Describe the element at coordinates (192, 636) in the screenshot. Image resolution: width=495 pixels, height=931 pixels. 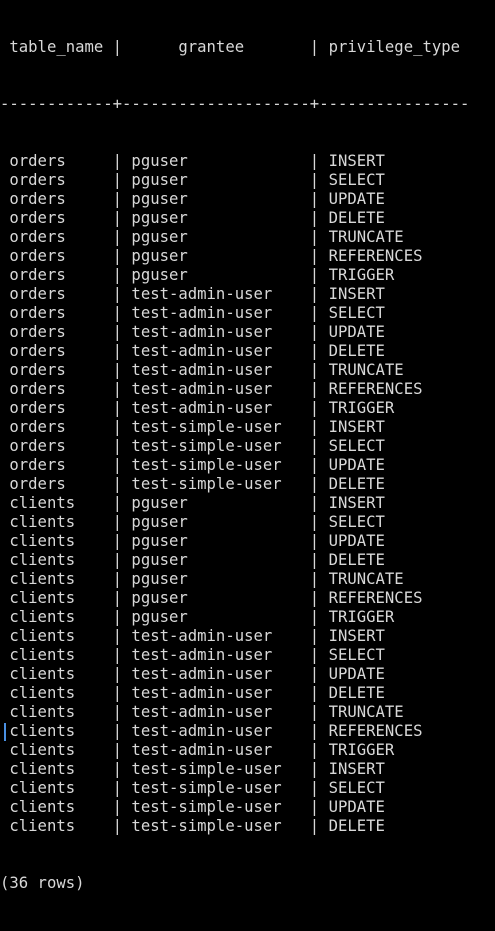
I see `table-row: clients | test-admin-user | INSERT` at that location.